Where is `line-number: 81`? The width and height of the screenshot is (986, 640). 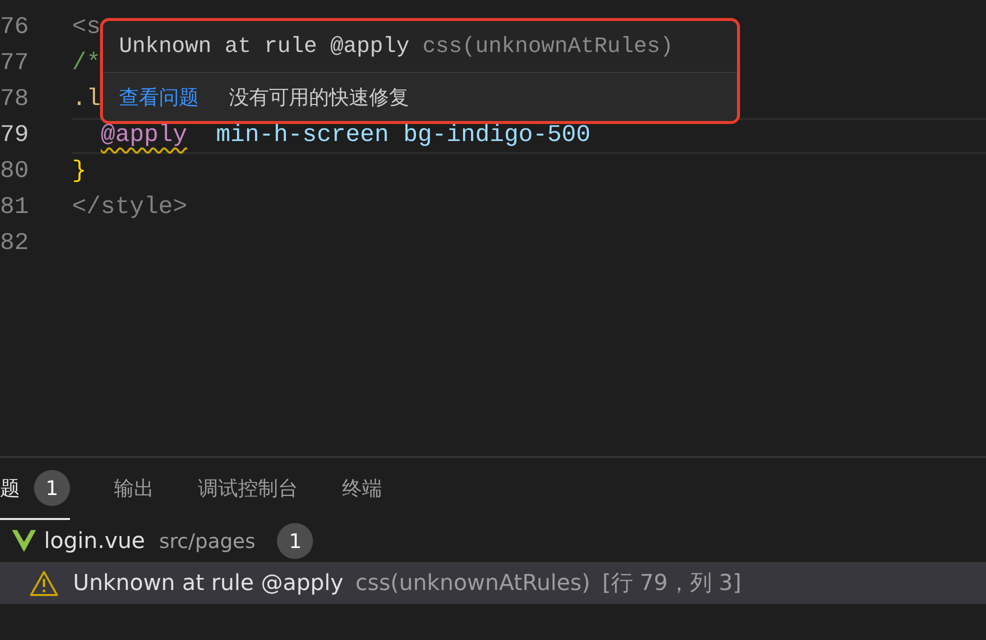
line-number: 81 is located at coordinates (14, 208).